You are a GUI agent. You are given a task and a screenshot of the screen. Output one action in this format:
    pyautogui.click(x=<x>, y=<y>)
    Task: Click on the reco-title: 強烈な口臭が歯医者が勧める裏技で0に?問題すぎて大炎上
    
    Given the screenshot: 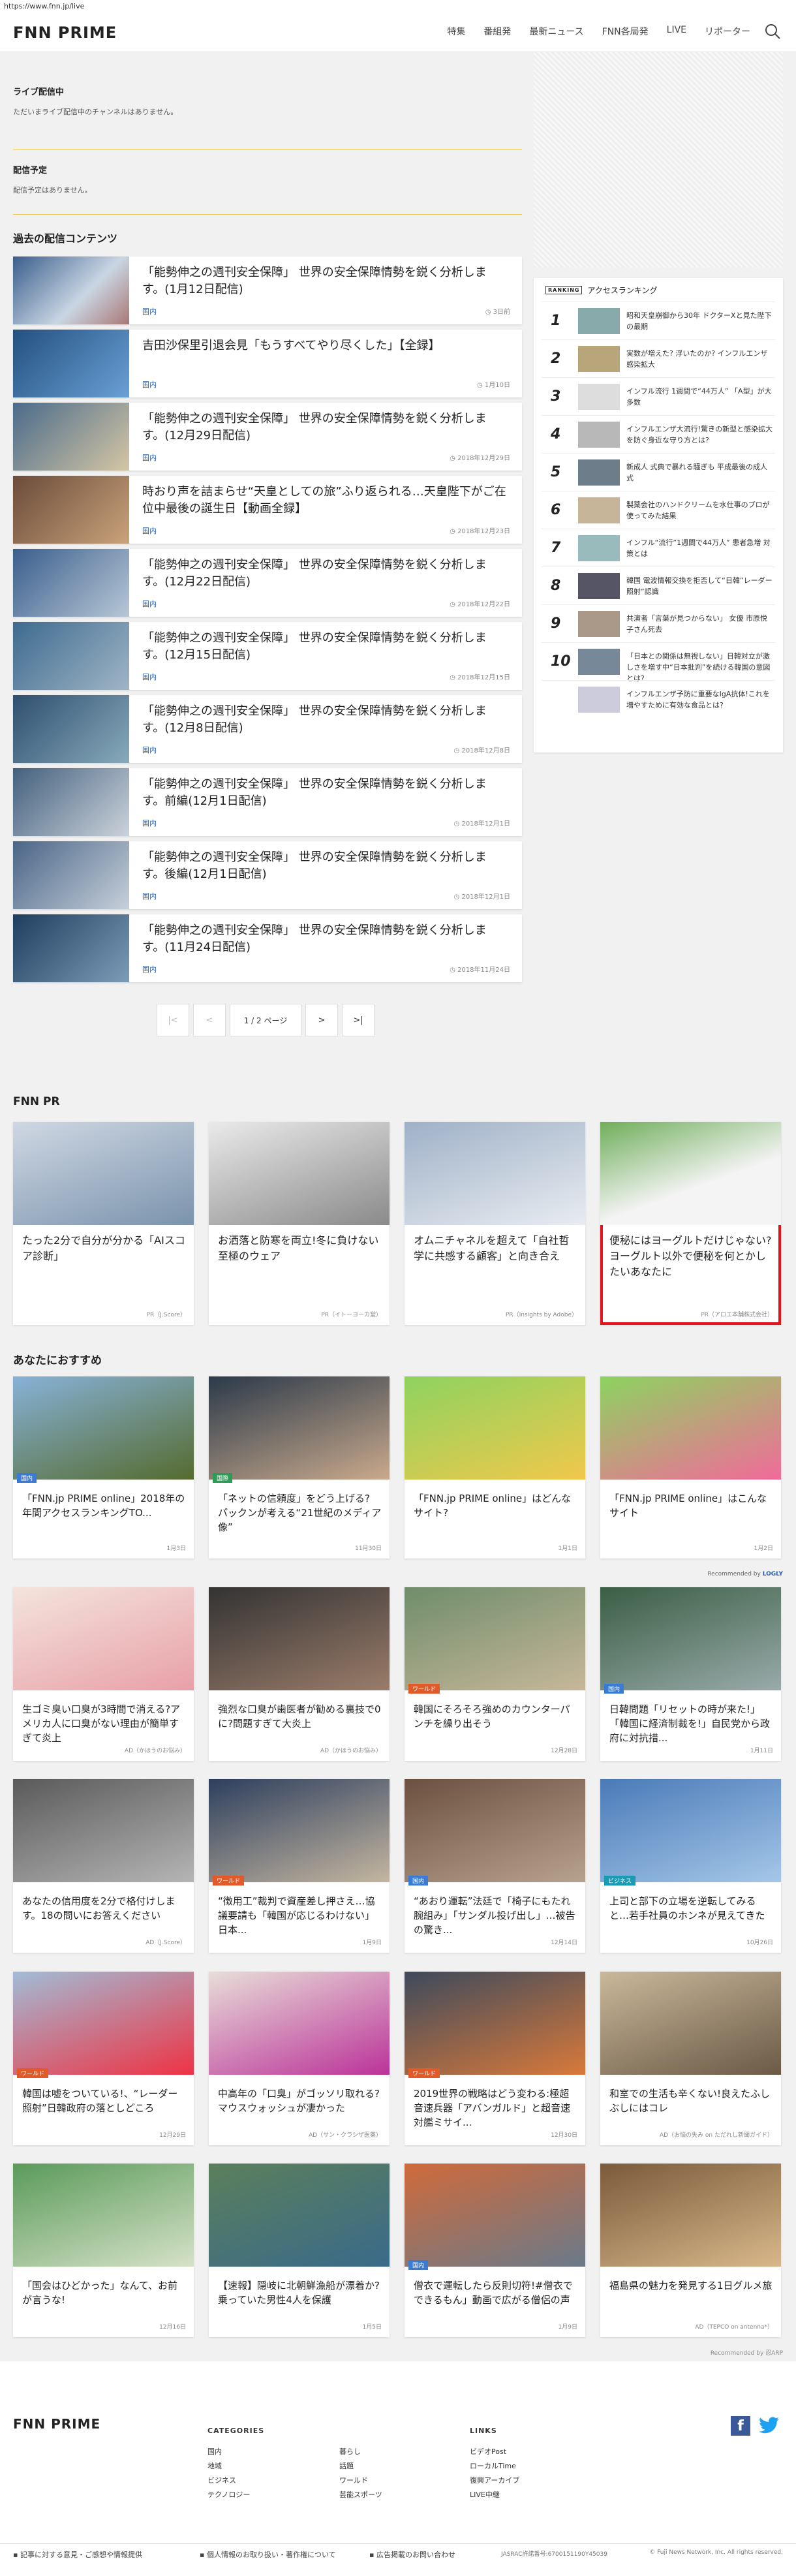 What is the action you would take?
    pyautogui.click(x=300, y=1717)
    